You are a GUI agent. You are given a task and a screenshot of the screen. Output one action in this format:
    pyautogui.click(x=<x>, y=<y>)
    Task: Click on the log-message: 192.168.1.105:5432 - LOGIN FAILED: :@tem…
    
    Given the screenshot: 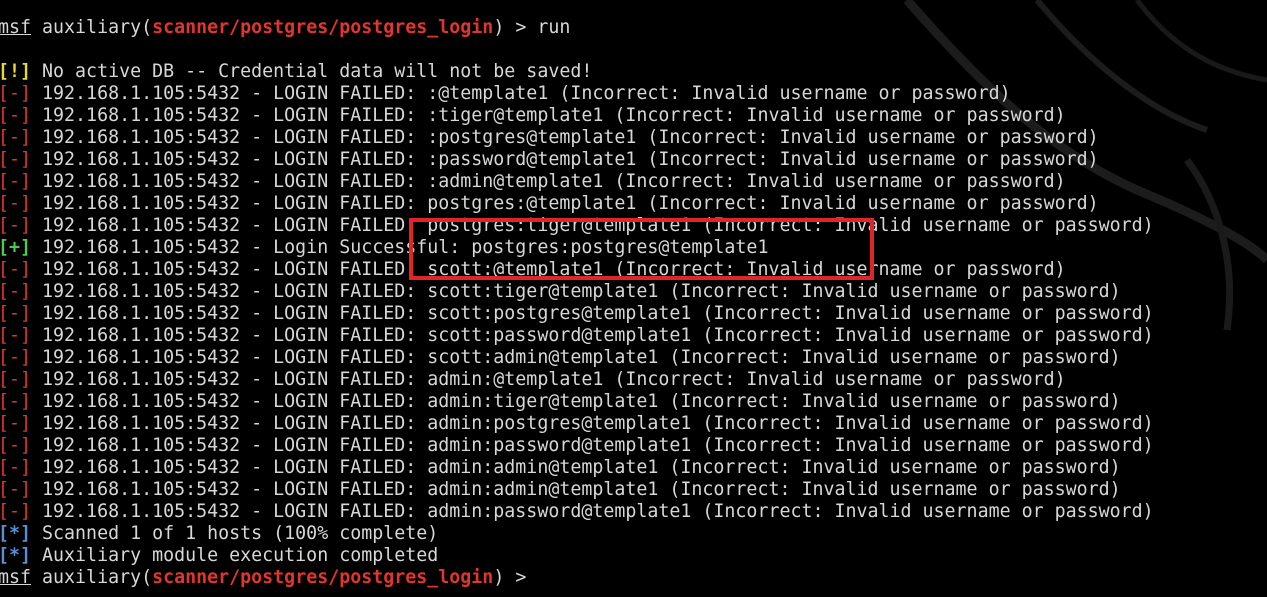 What is the action you would take?
    pyautogui.click(x=521, y=93)
    